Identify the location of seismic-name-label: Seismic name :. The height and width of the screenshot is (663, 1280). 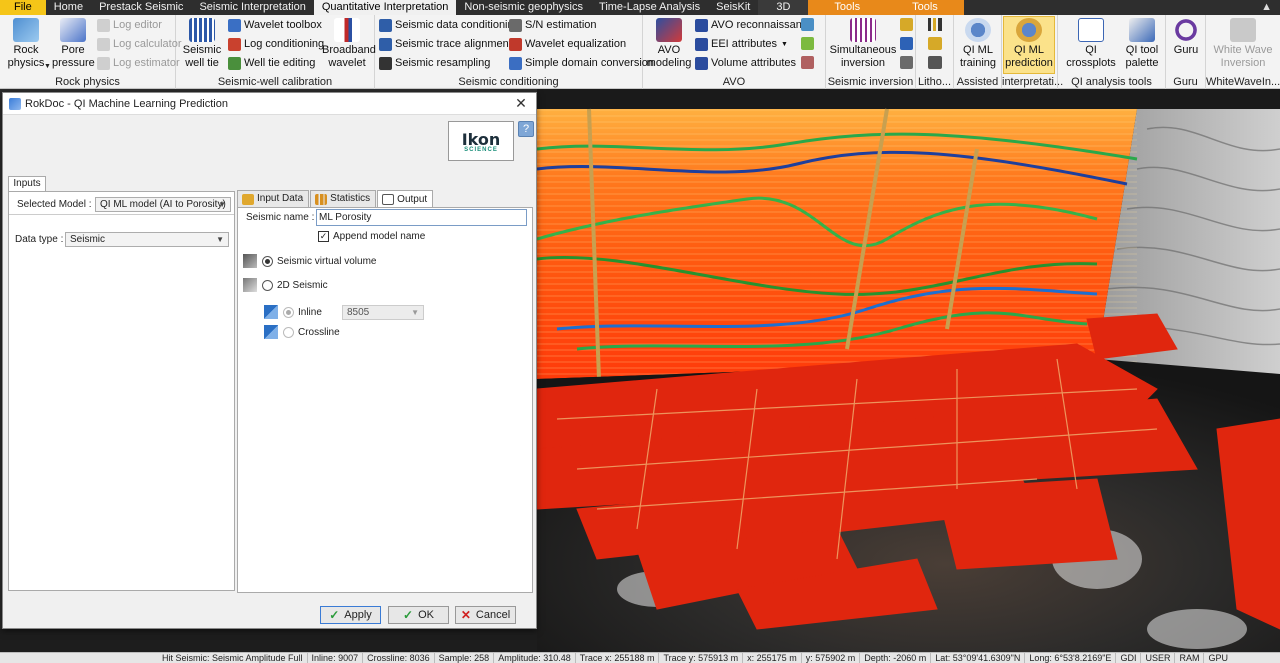
(280, 217).